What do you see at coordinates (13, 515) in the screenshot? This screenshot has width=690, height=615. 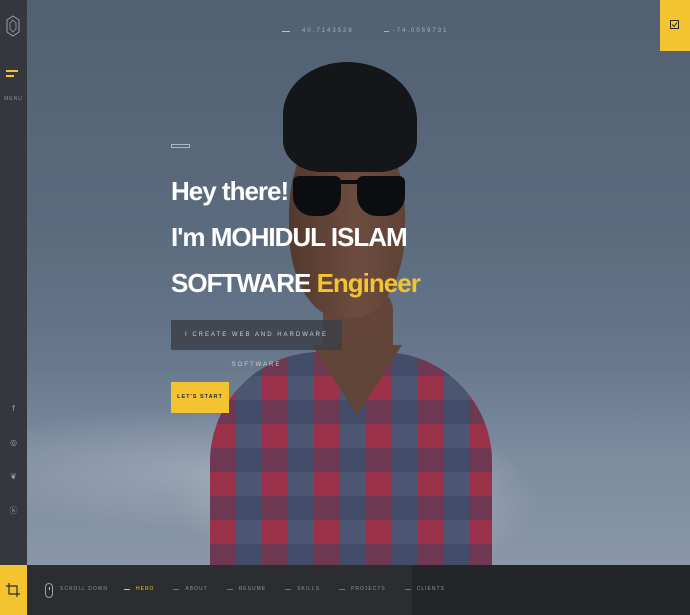 I see `vk-icon: ⓚ` at bounding box center [13, 515].